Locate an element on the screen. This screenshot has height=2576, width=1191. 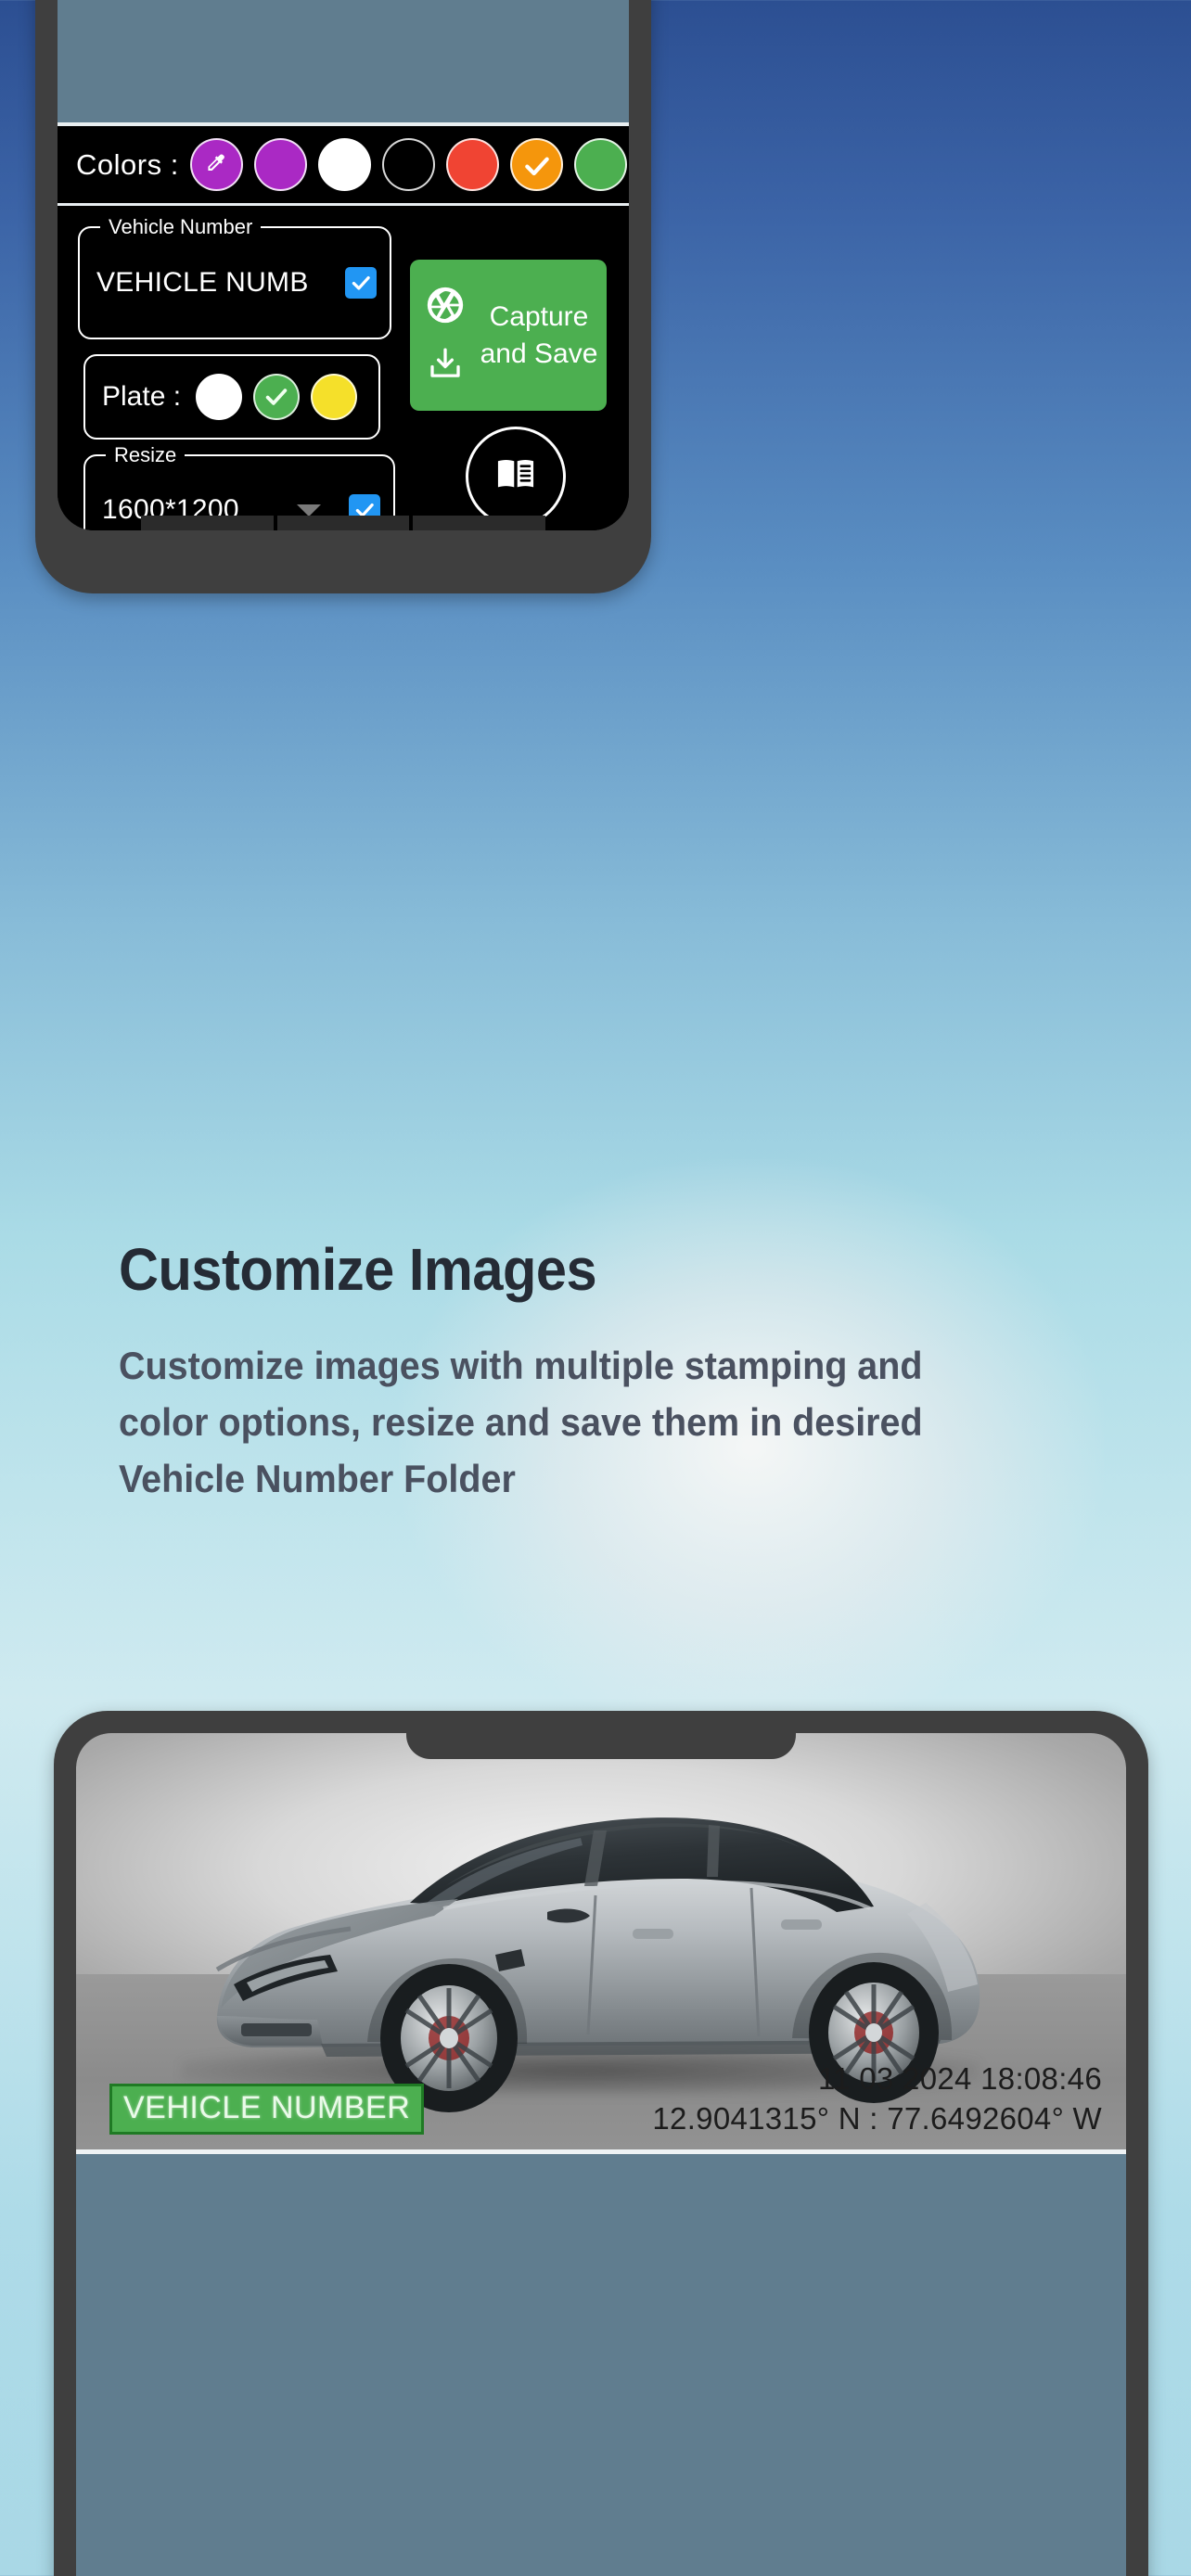
stamp-datetime: 11 03 2024 18:08:46 is located at coordinates (959, 2078).